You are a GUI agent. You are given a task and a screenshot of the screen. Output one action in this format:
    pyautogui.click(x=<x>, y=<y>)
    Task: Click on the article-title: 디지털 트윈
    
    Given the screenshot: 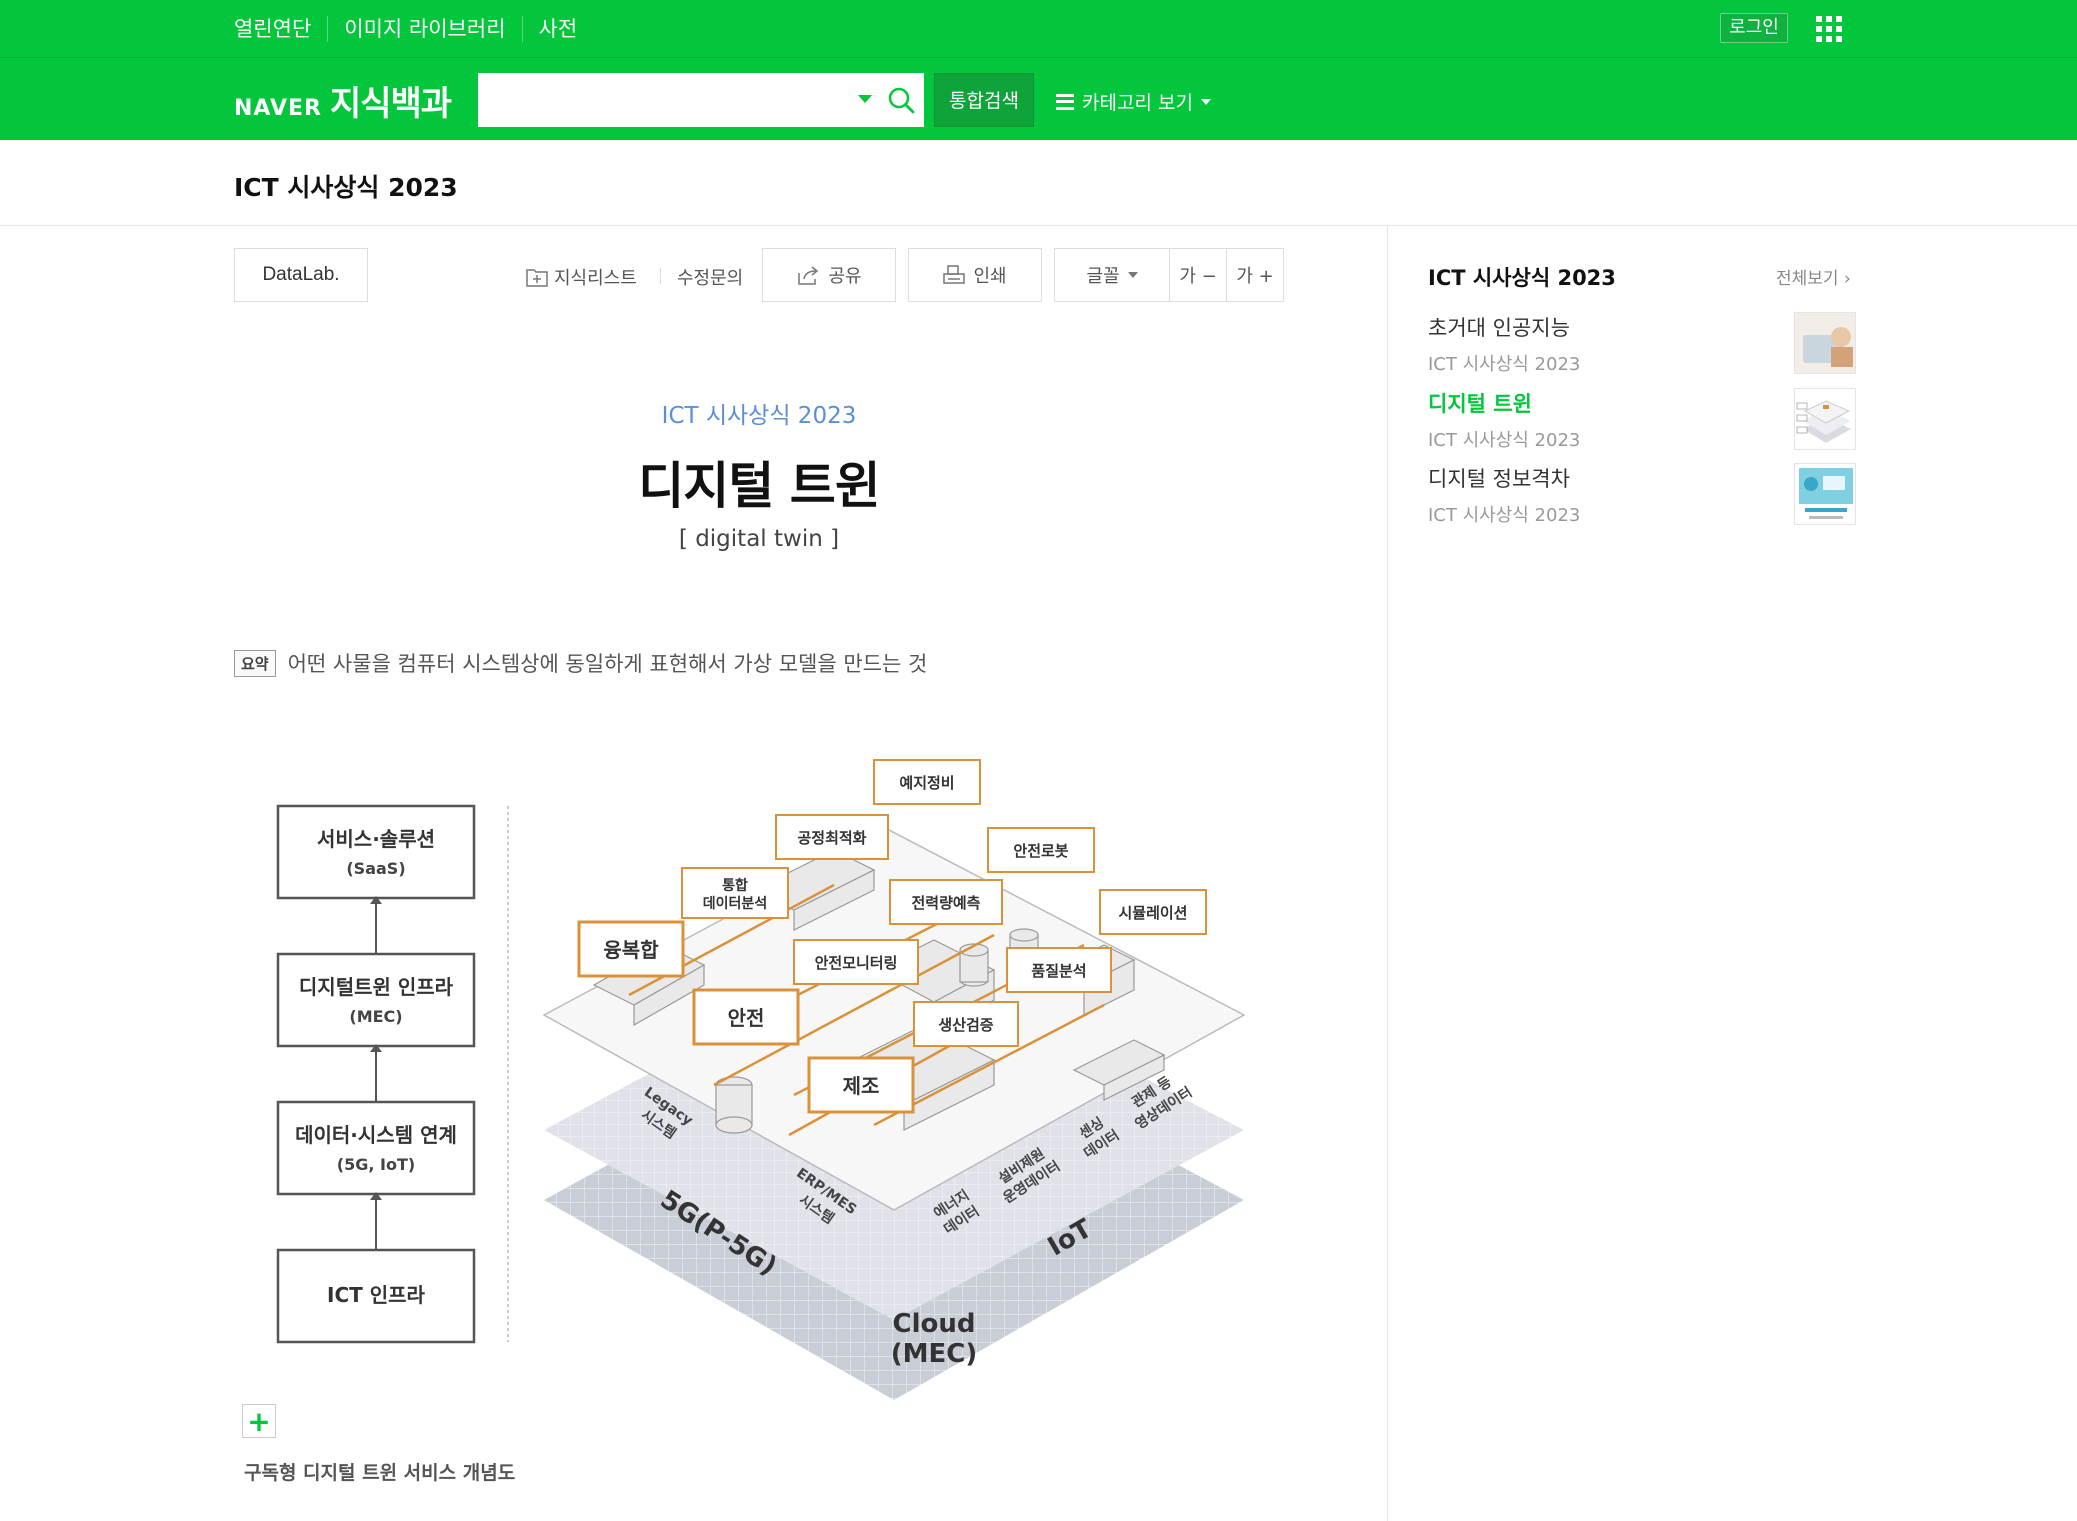 What is the action you would take?
    pyautogui.click(x=759, y=486)
    